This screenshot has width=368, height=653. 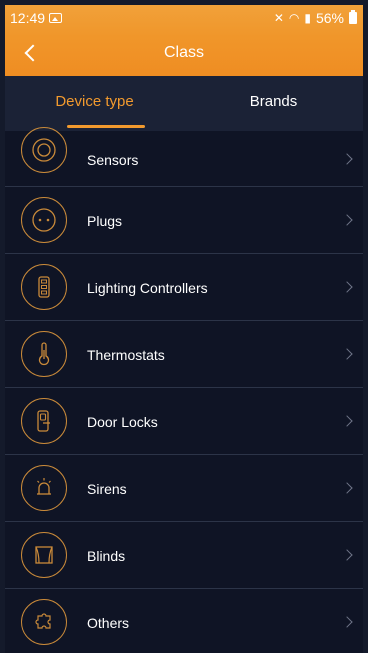 I want to click on siren-icon, so click(x=44, y=488).